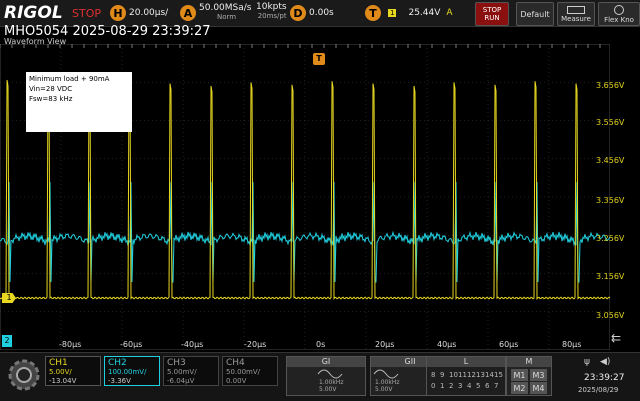  I want to click on tscale-label: 60μs, so click(509, 344).